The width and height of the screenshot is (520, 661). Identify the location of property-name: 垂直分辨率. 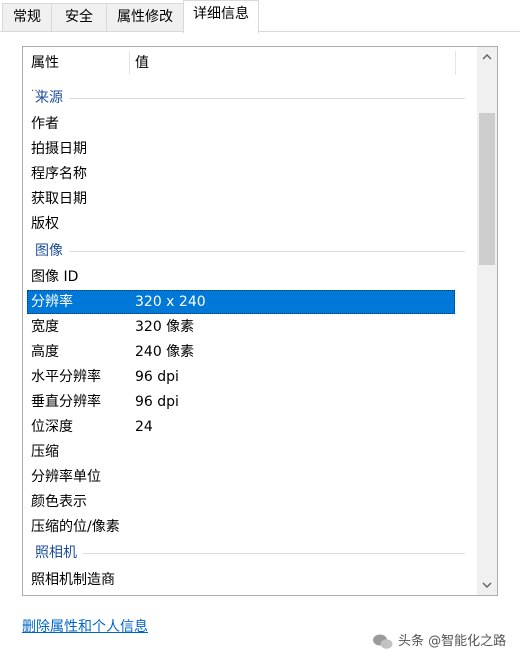
(66, 402).